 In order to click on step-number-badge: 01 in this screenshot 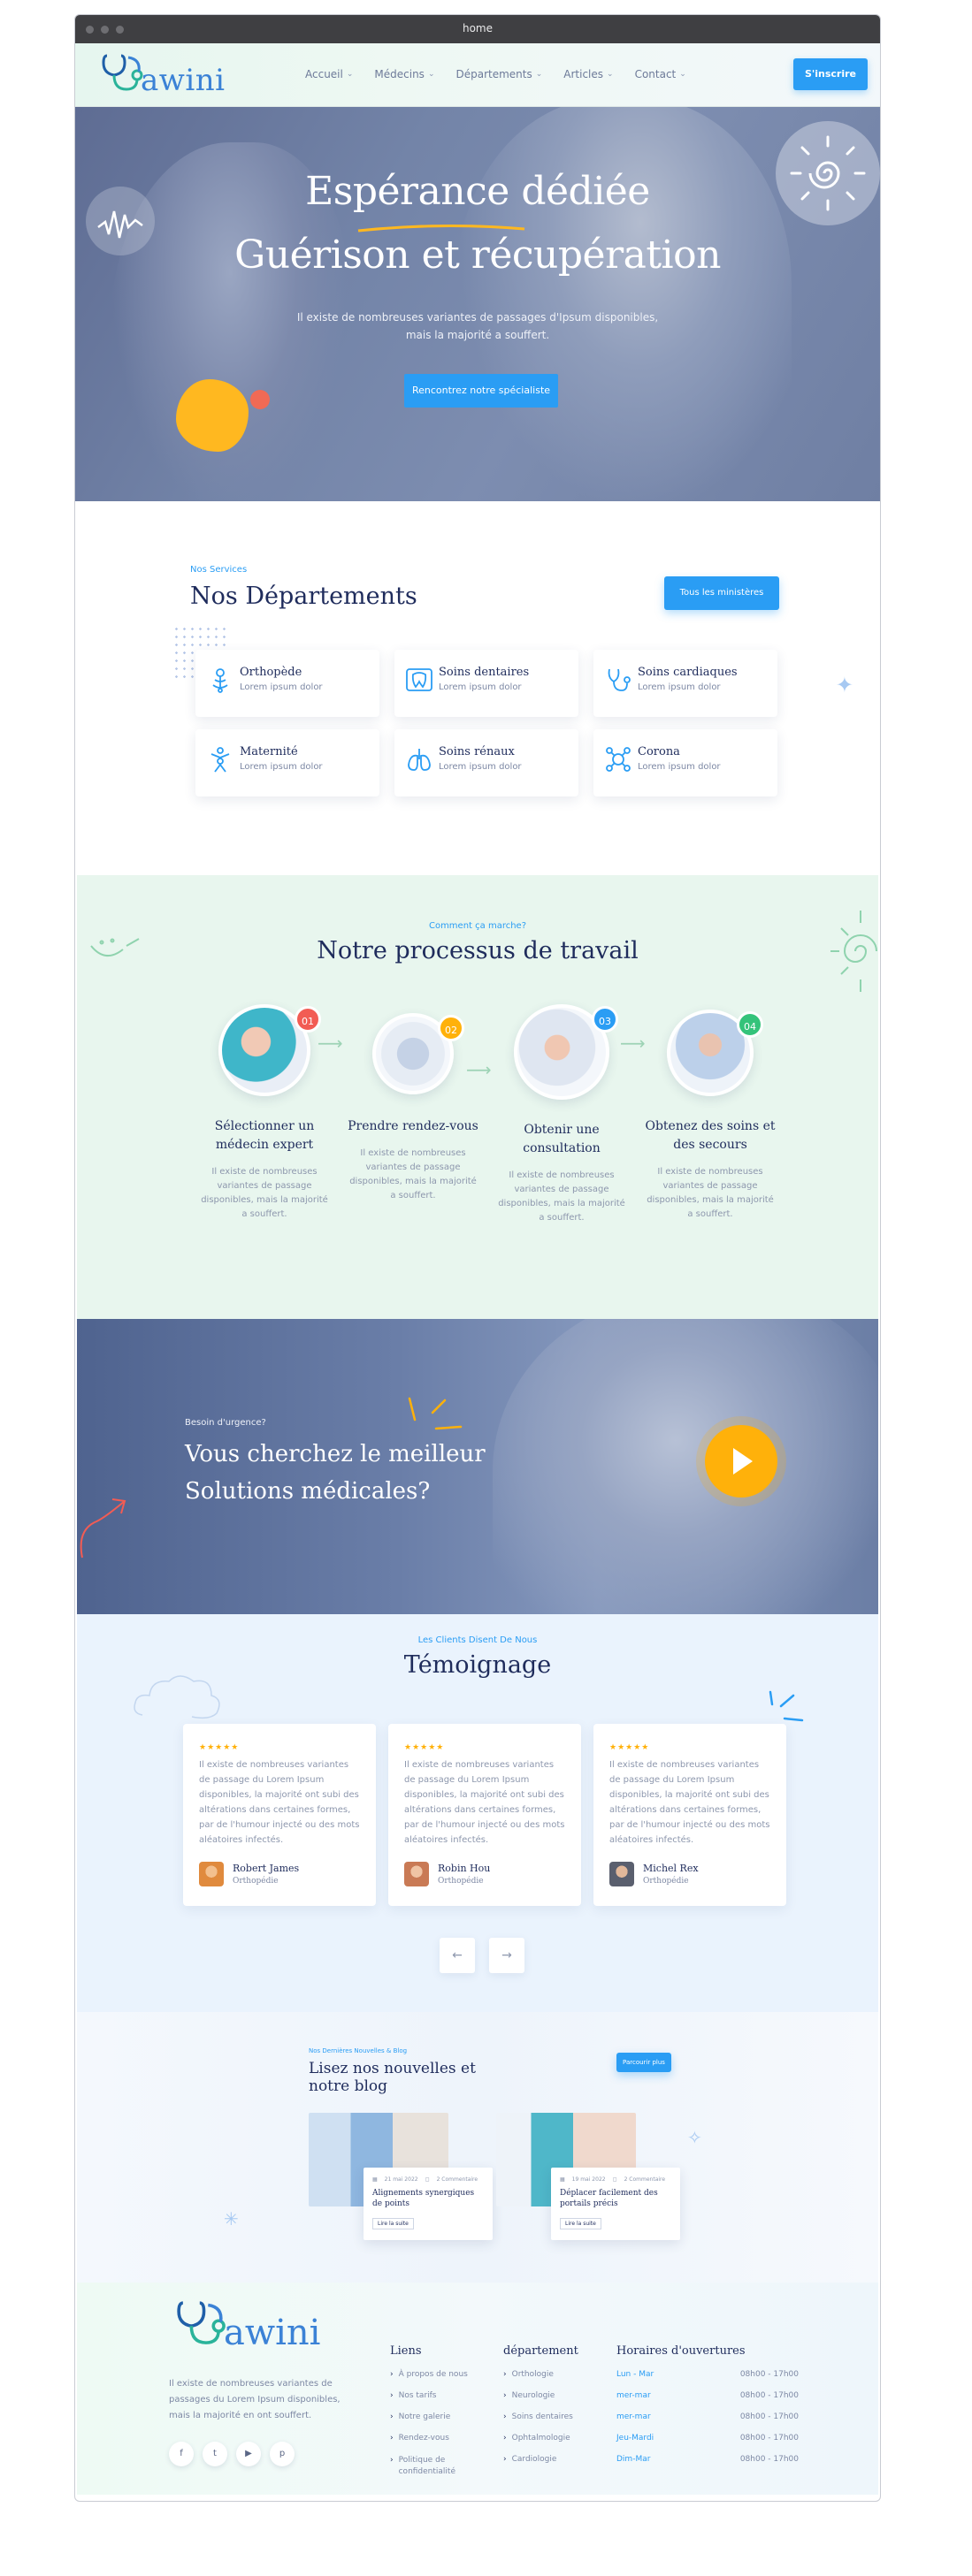, I will do `click(308, 1019)`.